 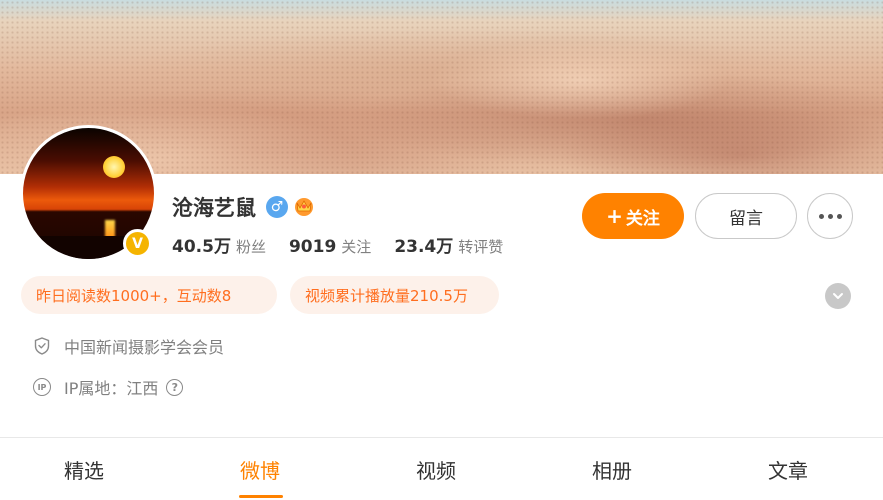 I want to click on message-button-label: 留言, so click(x=746, y=218).